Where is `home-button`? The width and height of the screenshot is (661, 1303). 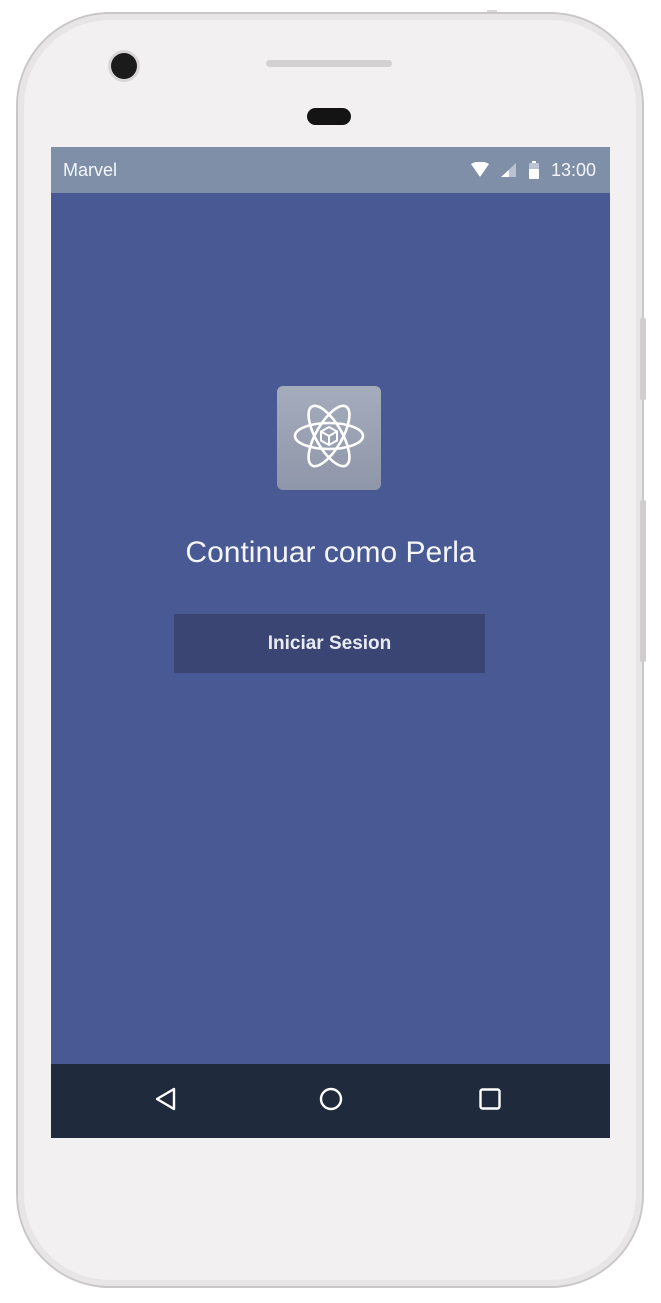 home-button is located at coordinates (331, 1101).